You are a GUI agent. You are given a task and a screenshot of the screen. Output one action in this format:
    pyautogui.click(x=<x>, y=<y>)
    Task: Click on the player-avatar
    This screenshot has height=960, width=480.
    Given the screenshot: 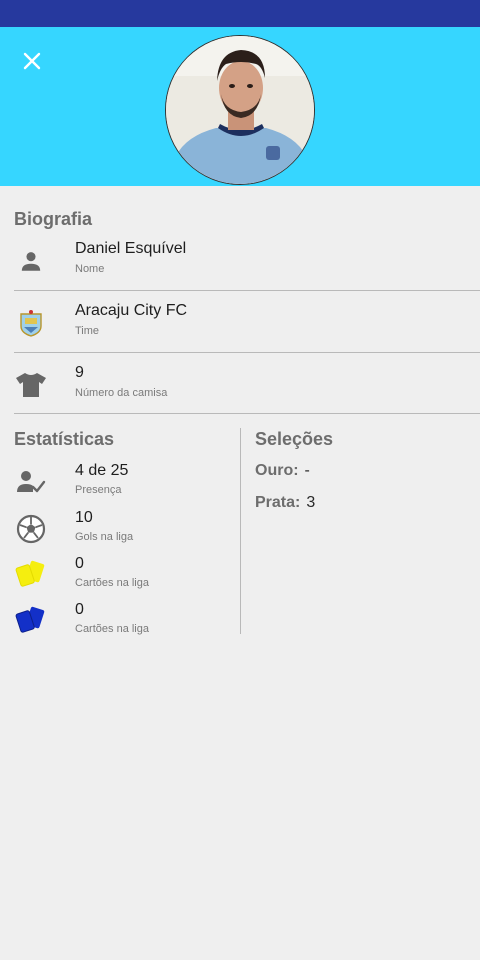 What is the action you would take?
    pyautogui.click(x=240, y=110)
    